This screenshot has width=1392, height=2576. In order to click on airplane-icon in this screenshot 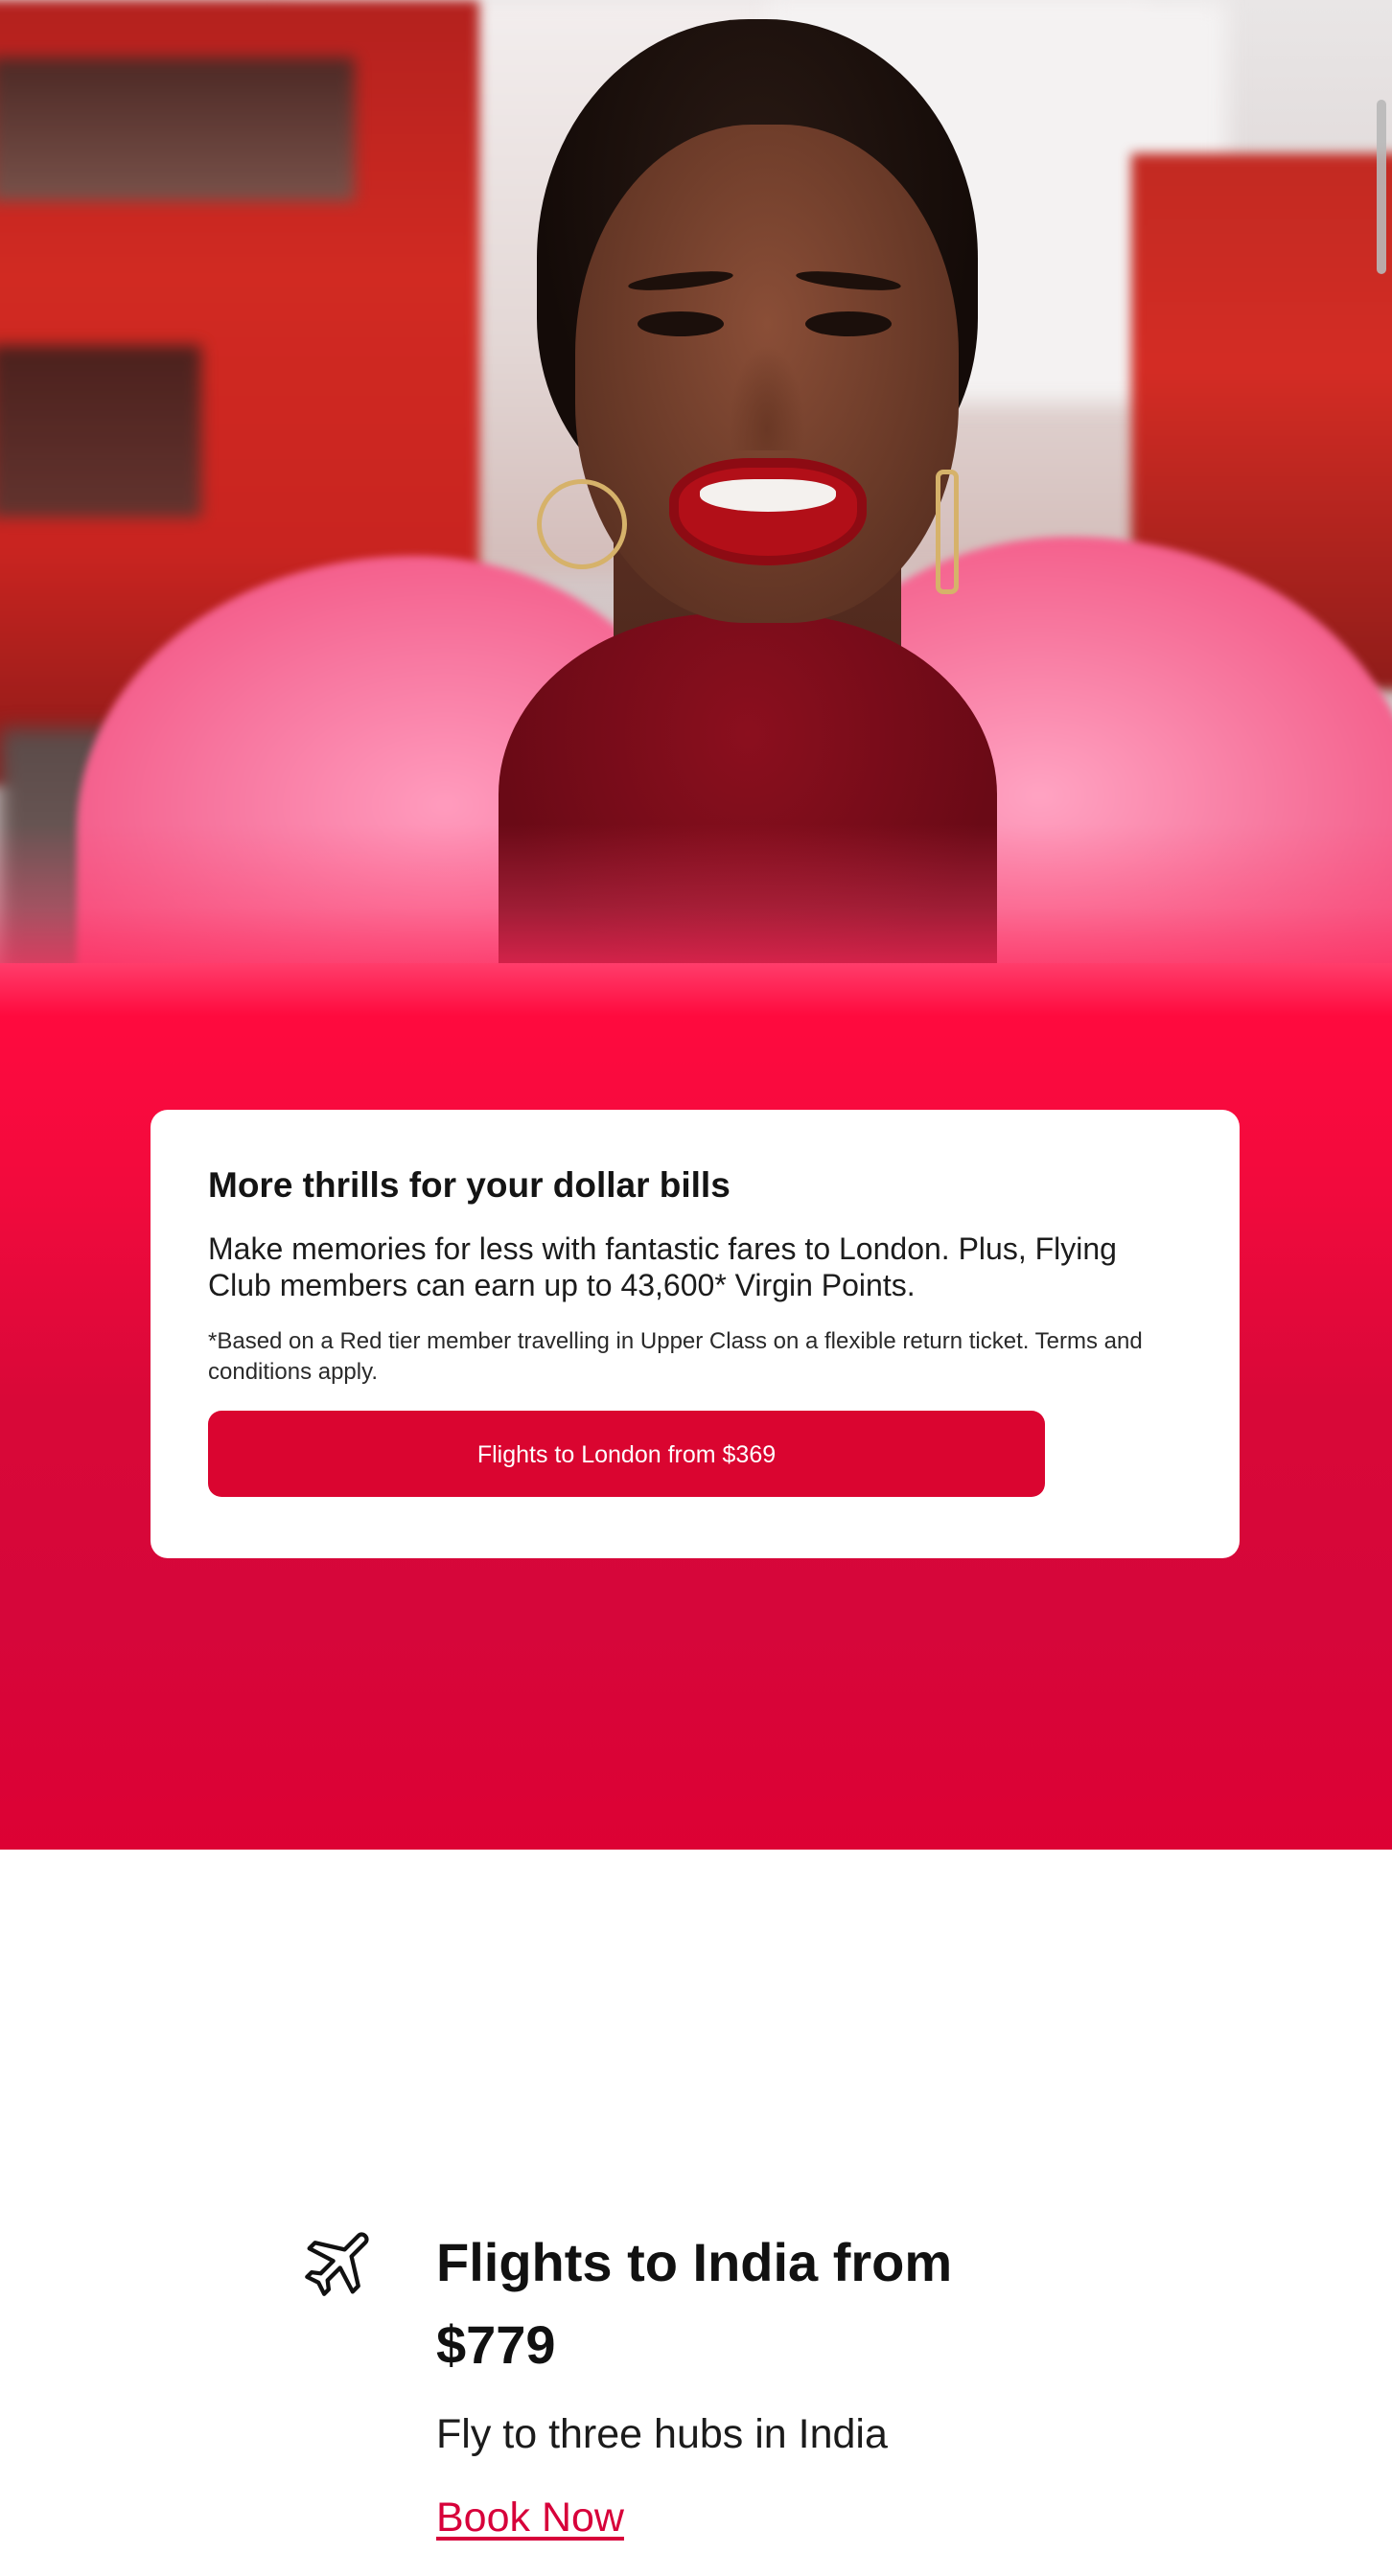, I will do `click(337, 2264)`.